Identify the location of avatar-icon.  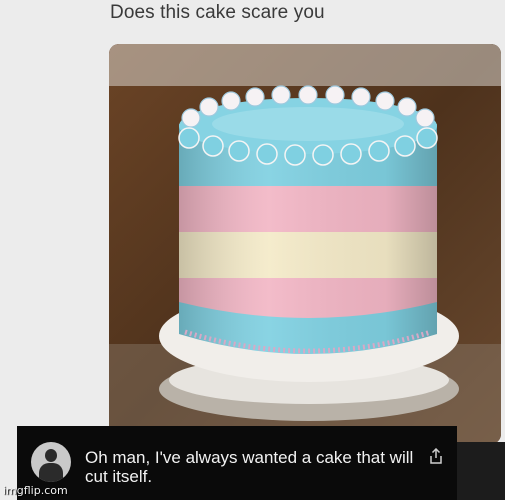
(51, 462).